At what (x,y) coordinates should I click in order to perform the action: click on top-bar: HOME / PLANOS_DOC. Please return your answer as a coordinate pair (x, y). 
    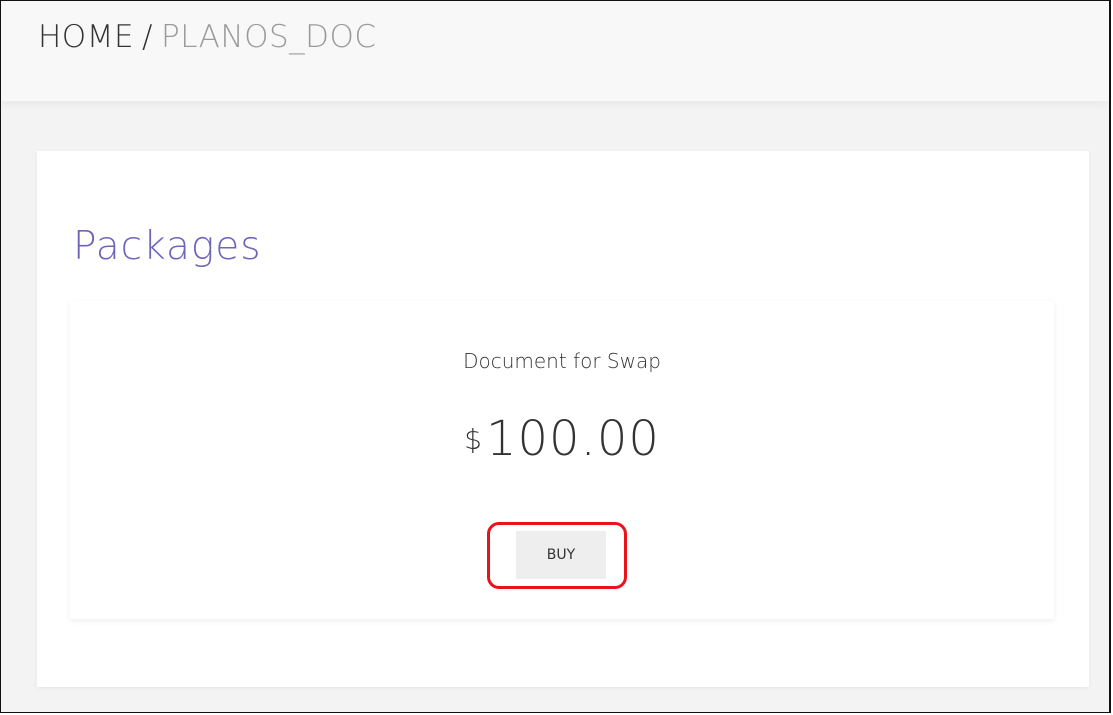
    Looking at the image, I should click on (555, 51).